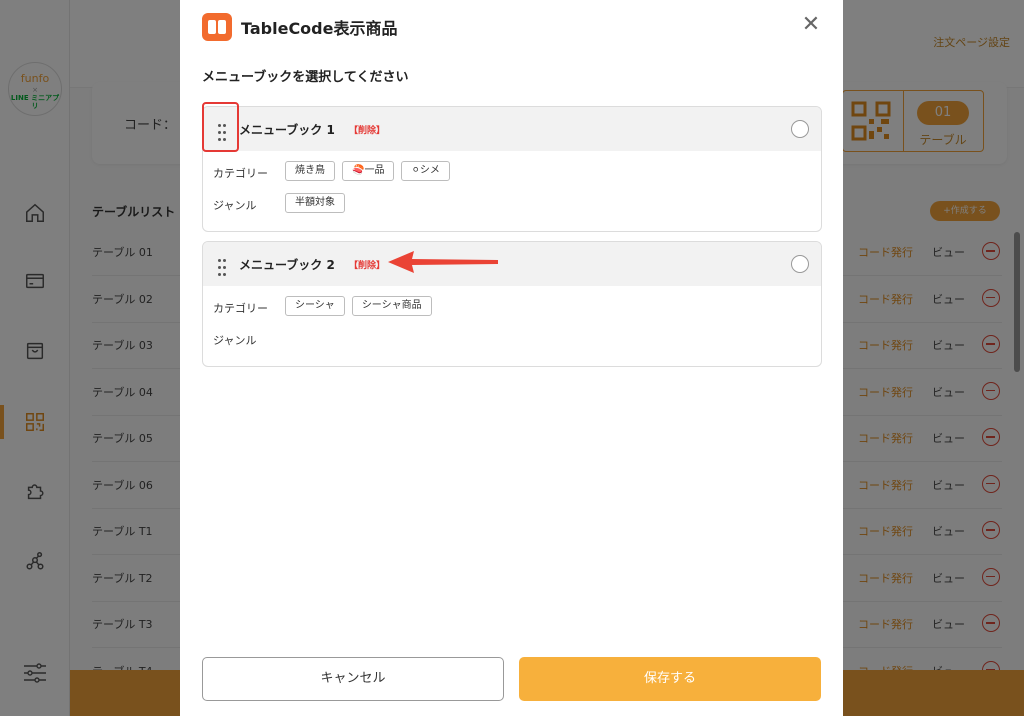  Describe the element at coordinates (443, 262) in the screenshot. I see `annotation-arrow-icon` at that location.